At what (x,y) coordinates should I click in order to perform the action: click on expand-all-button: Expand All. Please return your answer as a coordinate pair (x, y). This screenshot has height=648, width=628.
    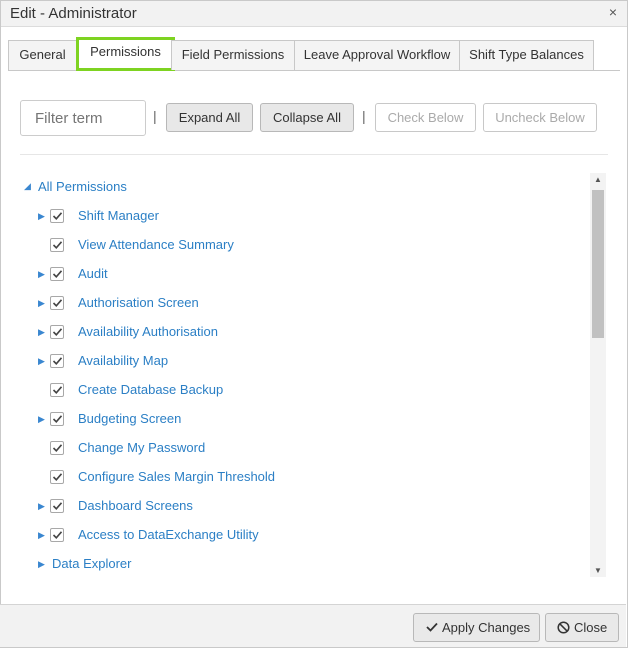
    Looking at the image, I should click on (209, 117).